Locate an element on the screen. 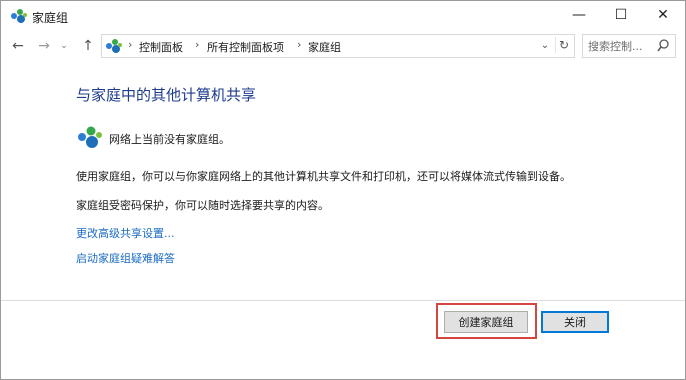 The image size is (686, 380). close-window-button: ✕ is located at coordinates (663, 15).